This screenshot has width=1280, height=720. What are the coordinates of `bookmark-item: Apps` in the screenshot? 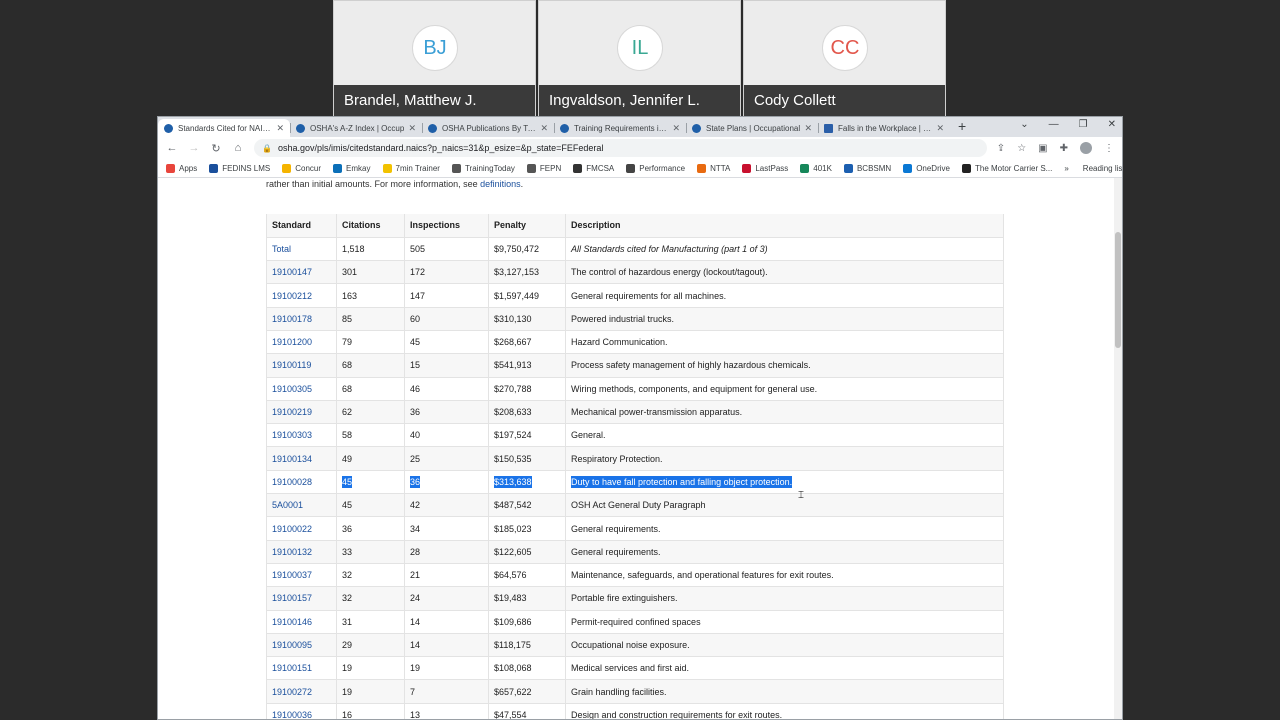 It's located at (181, 168).